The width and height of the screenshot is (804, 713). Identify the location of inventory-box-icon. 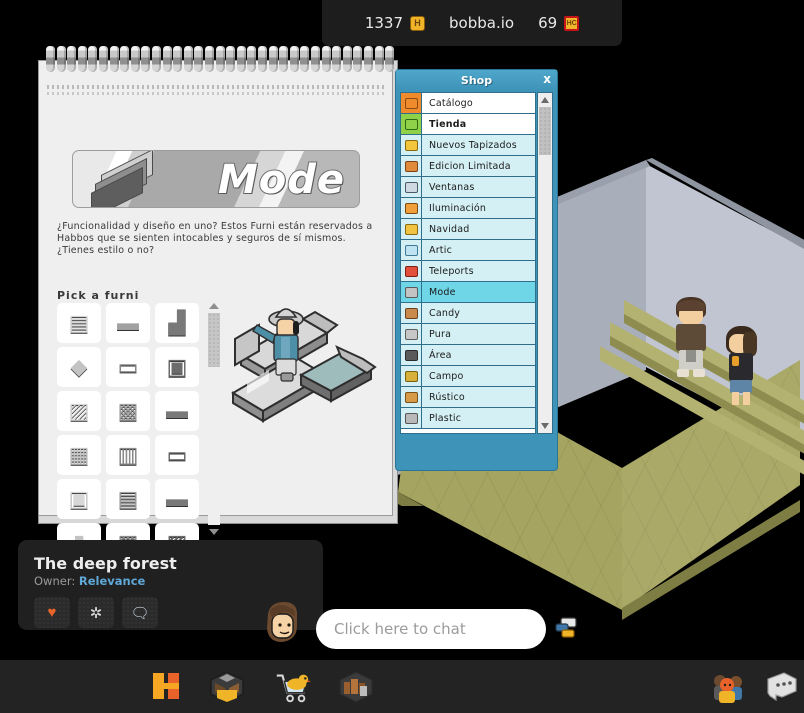
(227, 687).